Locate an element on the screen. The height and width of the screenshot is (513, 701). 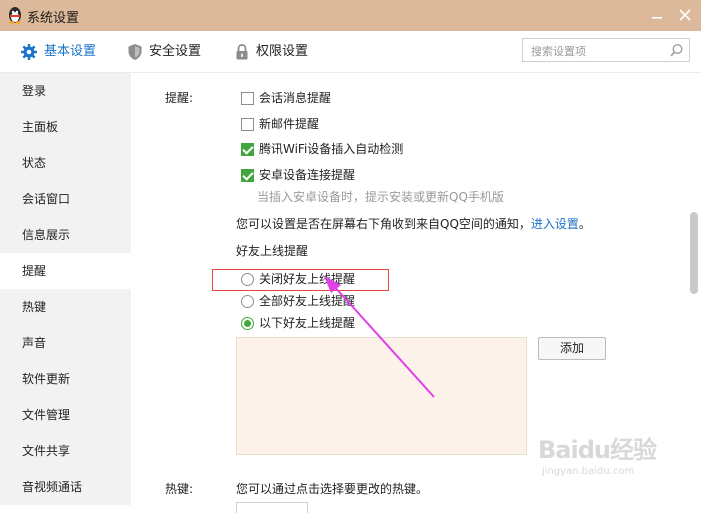
settings-search-box is located at coordinates (606, 50).